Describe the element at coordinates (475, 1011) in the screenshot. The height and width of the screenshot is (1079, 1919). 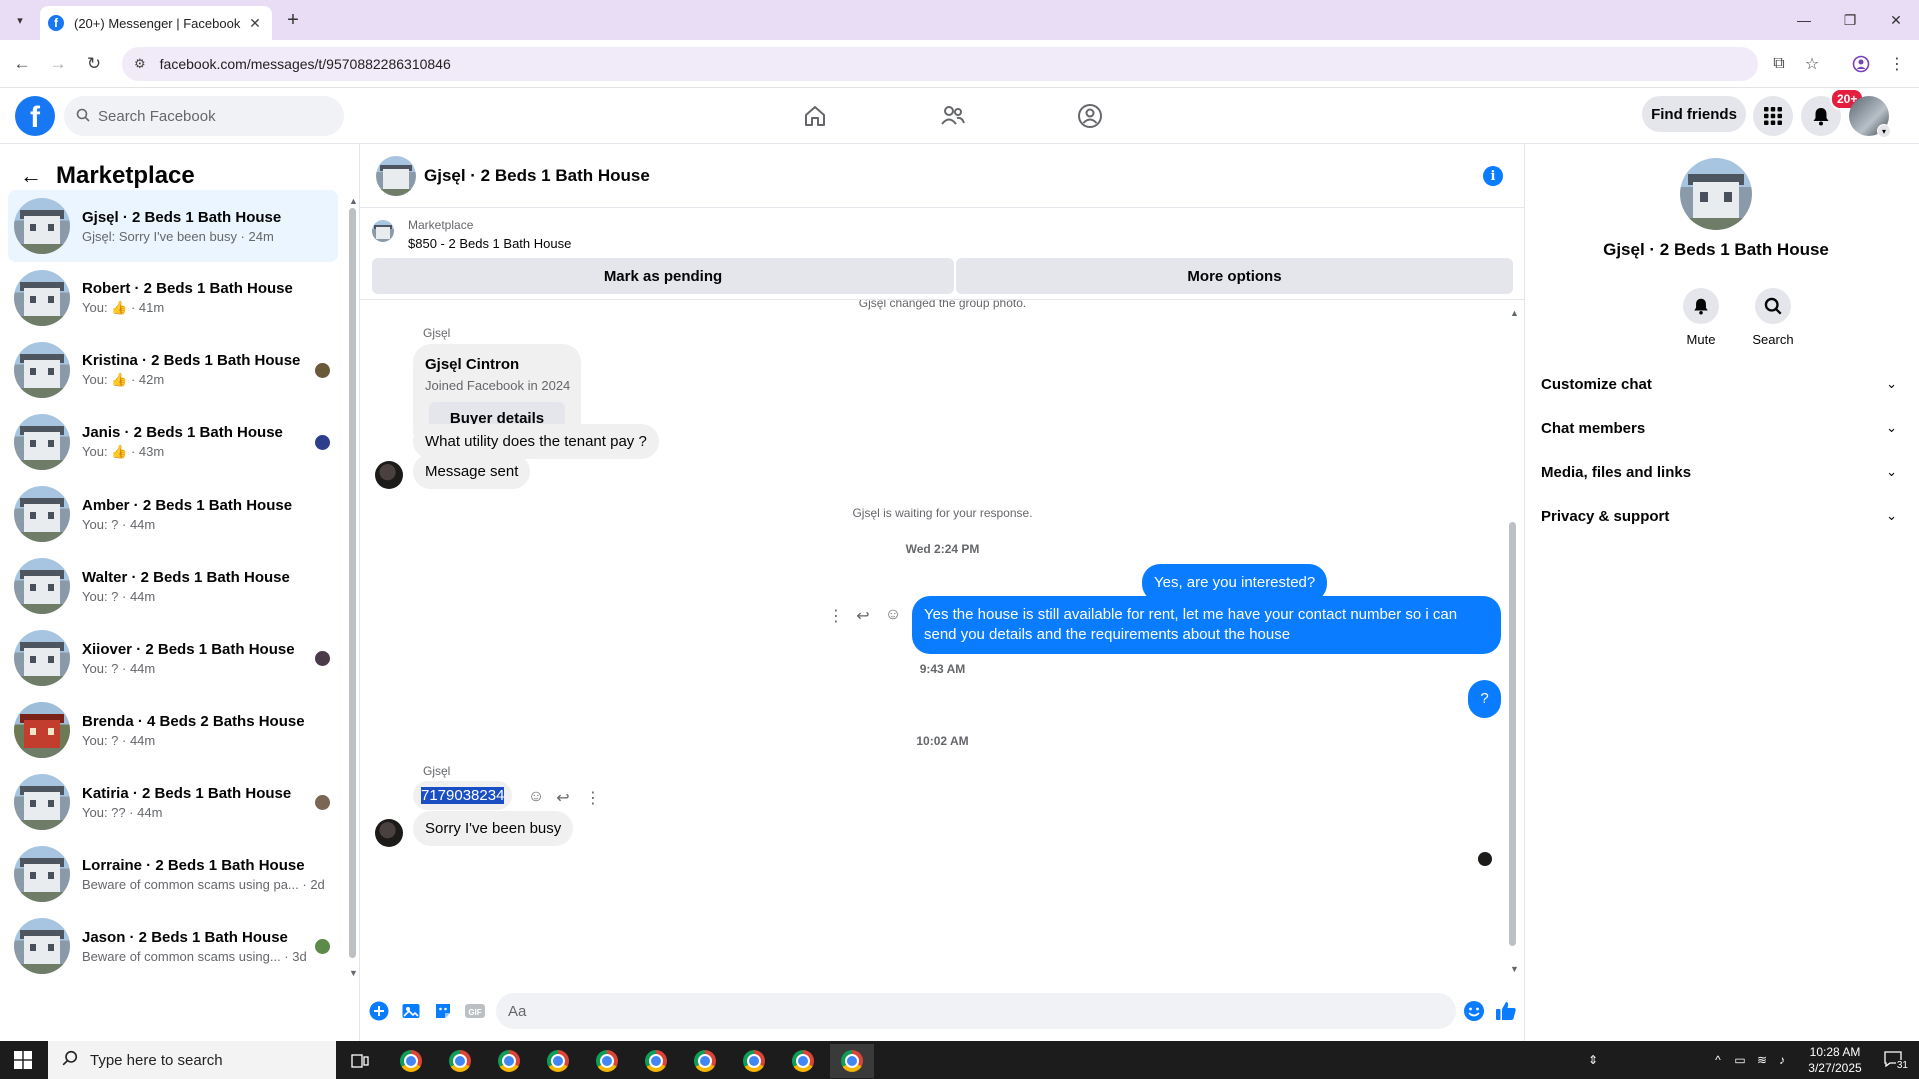
I see `gif-icon: GIF` at that location.